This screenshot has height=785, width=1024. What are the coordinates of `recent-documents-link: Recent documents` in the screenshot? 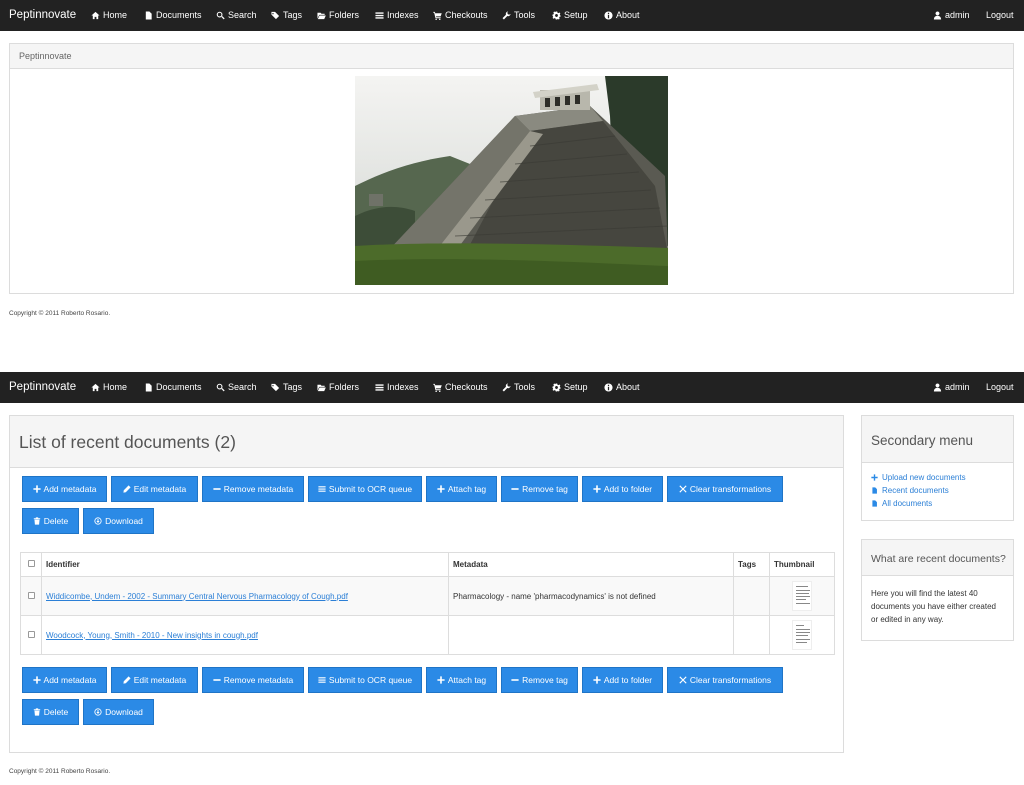 It's located at (910, 490).